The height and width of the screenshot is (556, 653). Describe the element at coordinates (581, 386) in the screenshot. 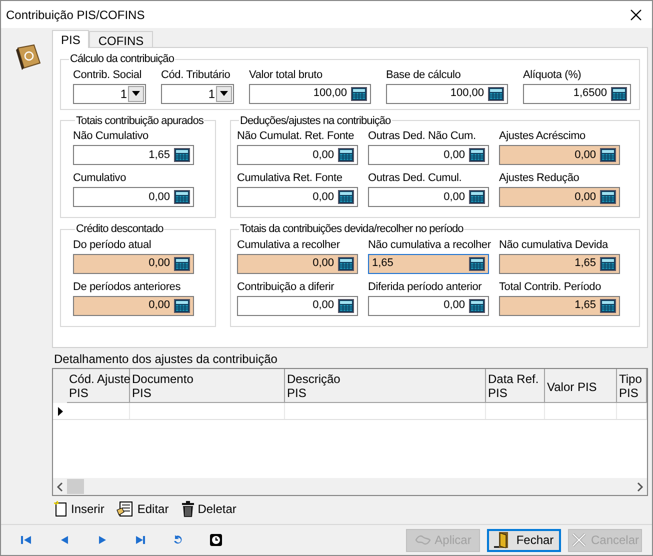

I see `column-header: Valor PIS` at that location.